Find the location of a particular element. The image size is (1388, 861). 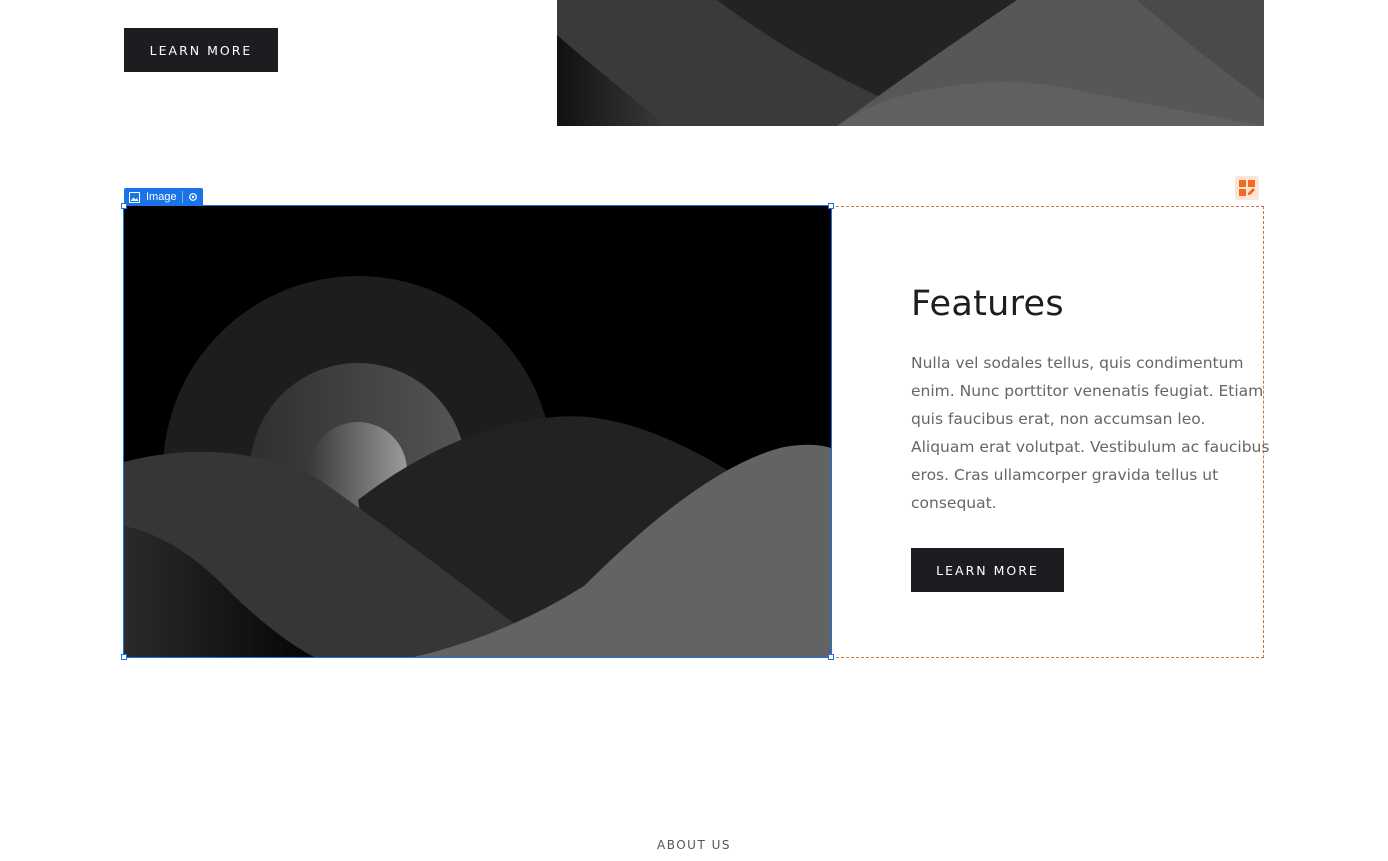

image-type-tag: Image is located at coordinates (153, 197).